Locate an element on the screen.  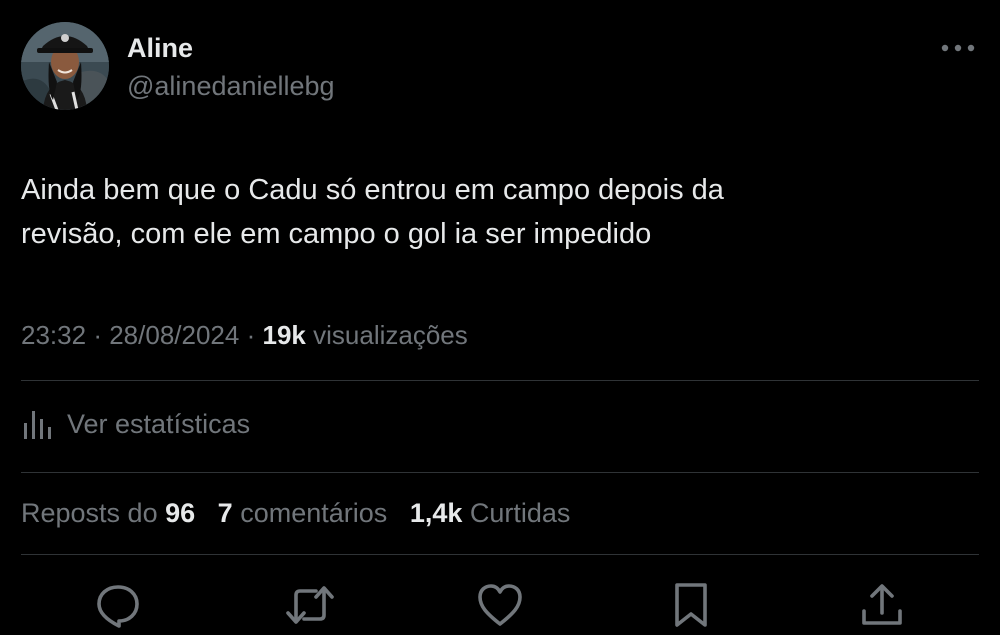
comments-label: comentários is located at coordinates (314, 513).